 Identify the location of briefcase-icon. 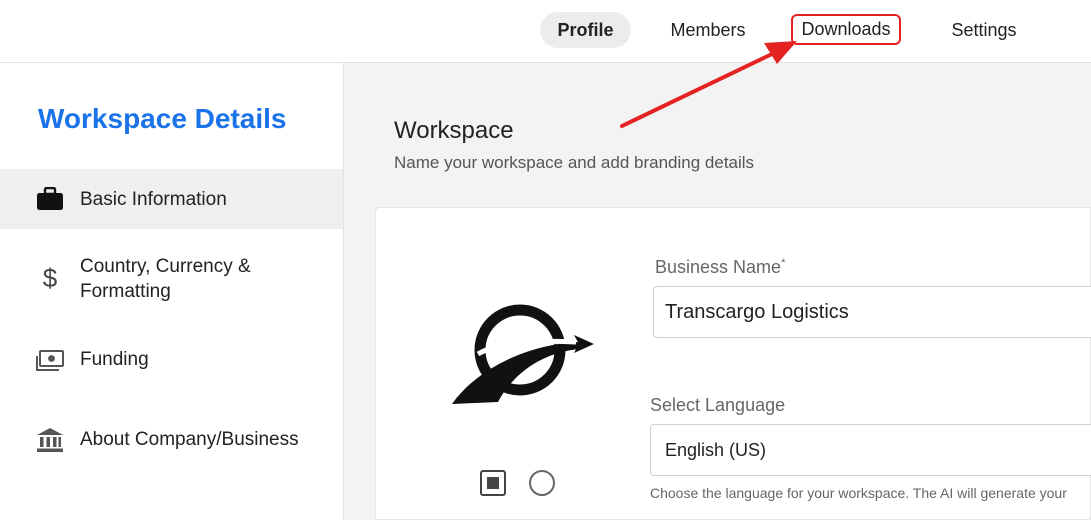
(50, 199).